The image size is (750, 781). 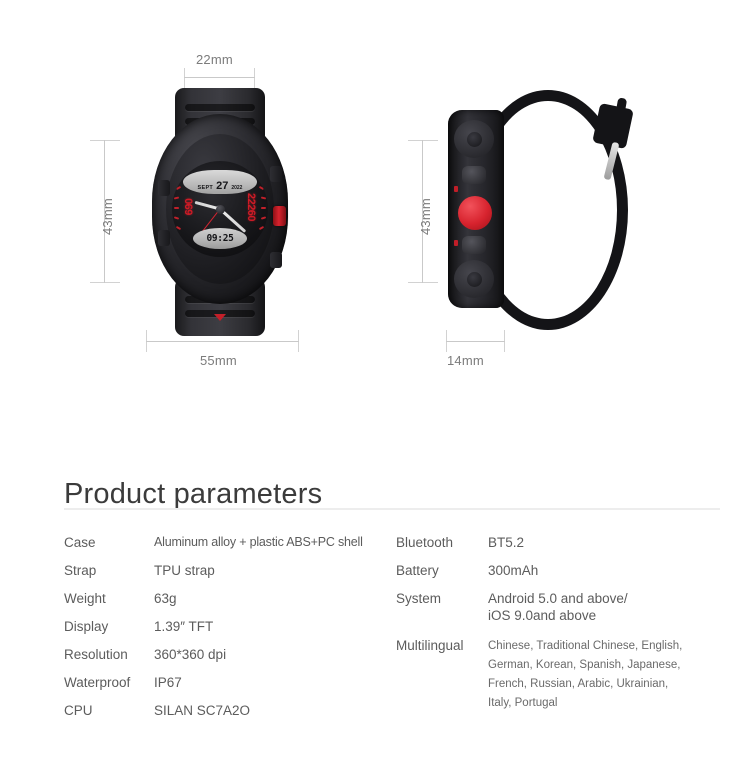 What do you see at coordinates (279, 216) in the screenshot?
I see `watch-red-crown` at bounding box center [279, 216].